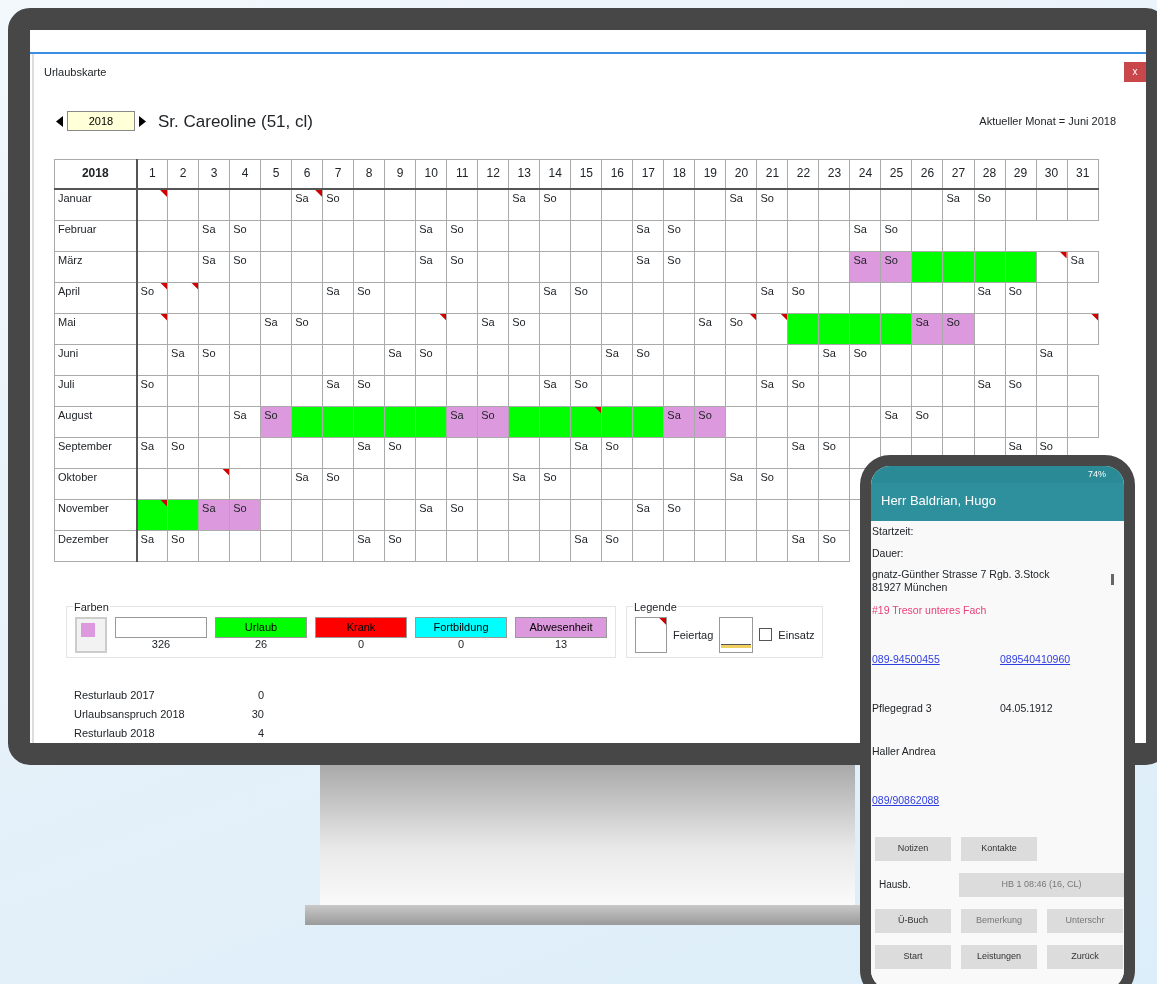 The image size is (1157, 984). I want to click on day-header: 22, so click(803, 174).